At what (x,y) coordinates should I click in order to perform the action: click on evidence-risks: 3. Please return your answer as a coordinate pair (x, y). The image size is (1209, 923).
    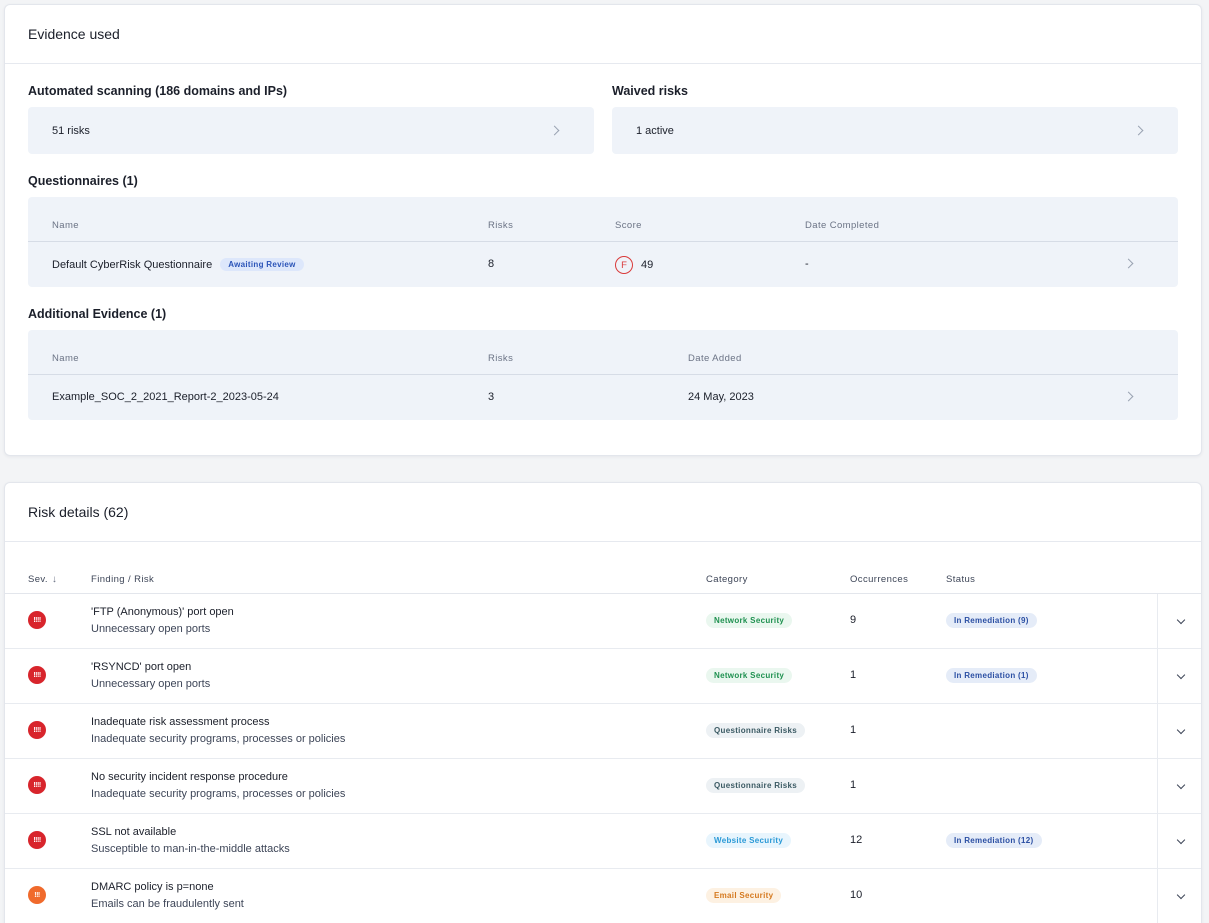
    Looking at the image, I should click on (491, 397).